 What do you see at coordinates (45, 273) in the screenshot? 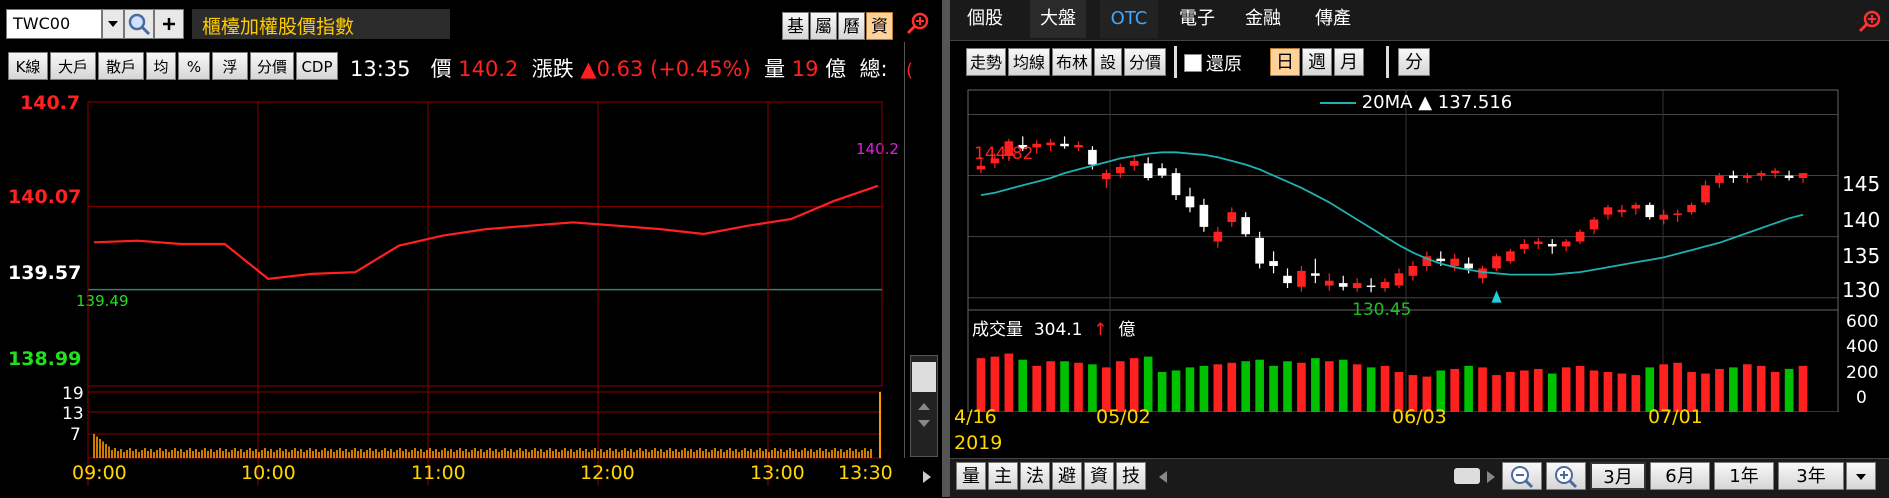
I see `y-label-reference: 139.57` at bounding box center [45, 273].